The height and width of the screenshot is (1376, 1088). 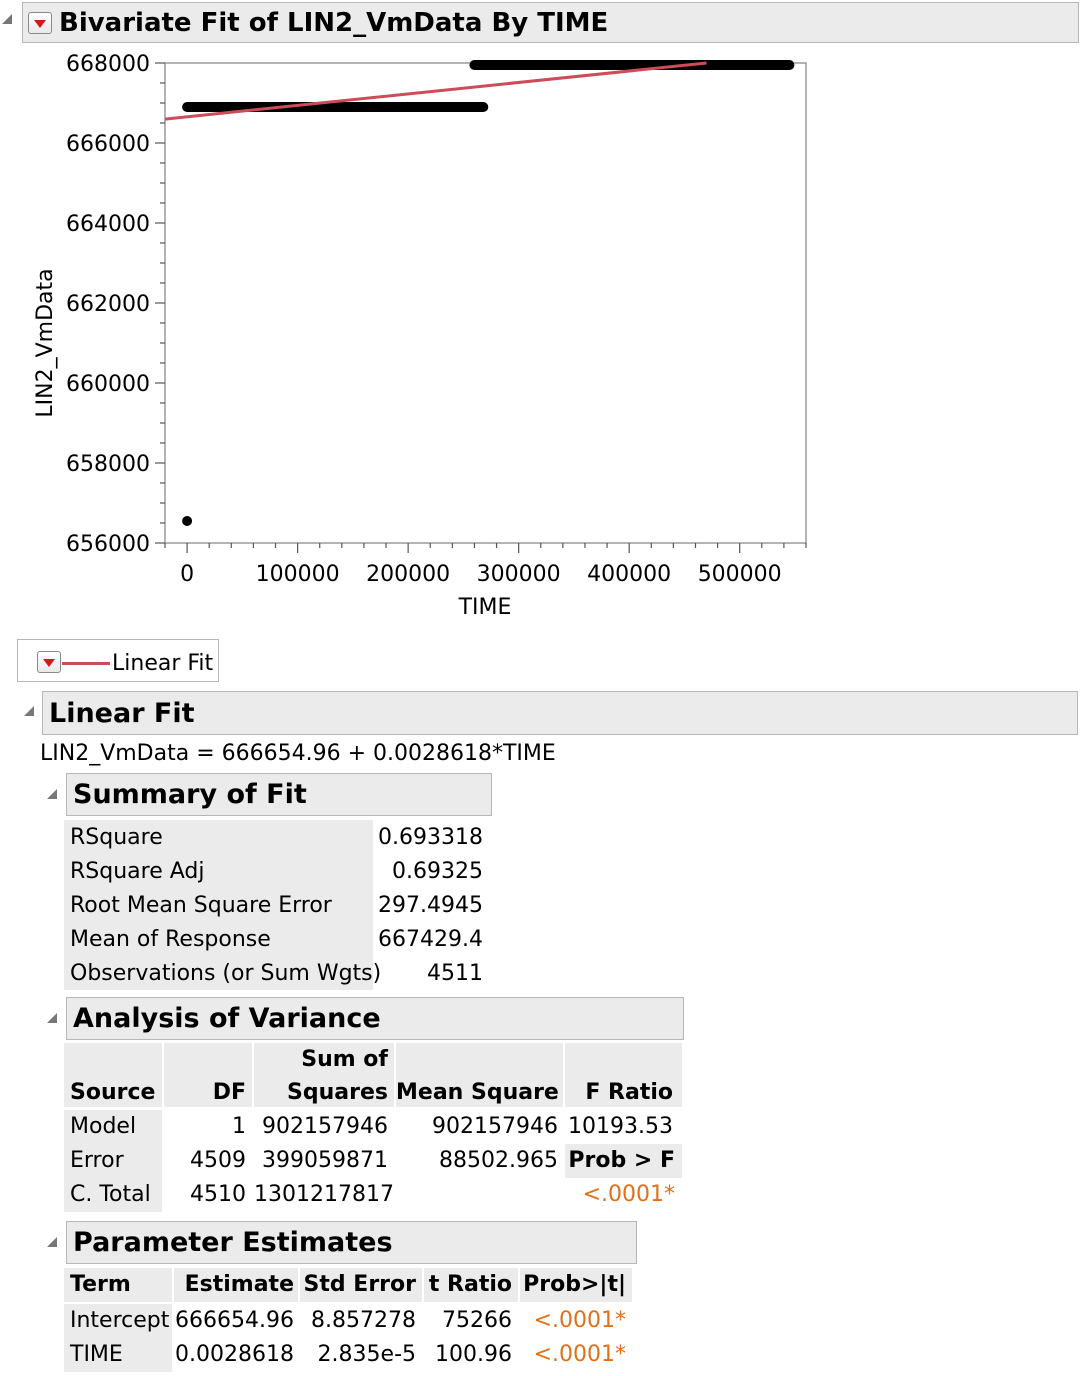 I want to click on x-tick-label: 200000, so click(x=408, y=574).